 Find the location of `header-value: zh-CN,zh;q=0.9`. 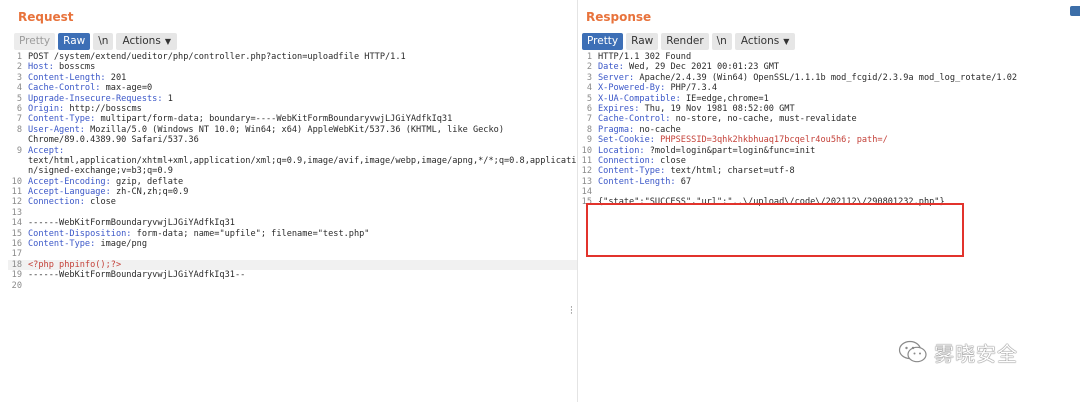

header-value: zh-CN,zh;q=0.9 is located at coordinates (149, 192).